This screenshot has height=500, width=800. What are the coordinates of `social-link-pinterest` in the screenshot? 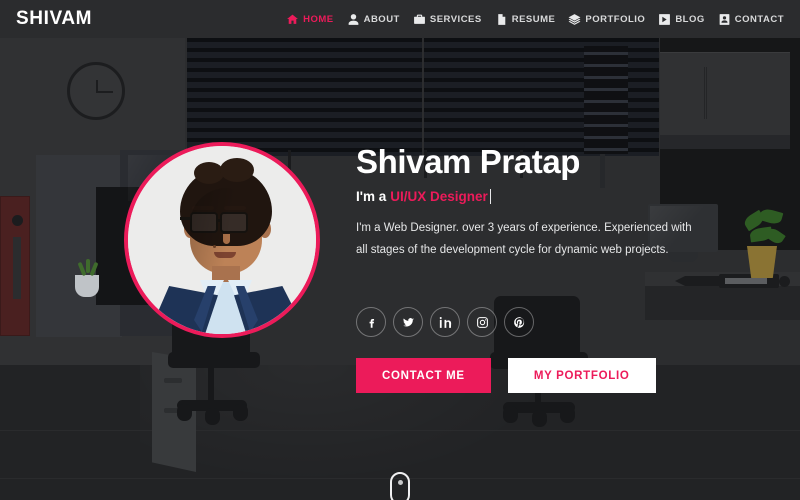 It's located at (519, 322).